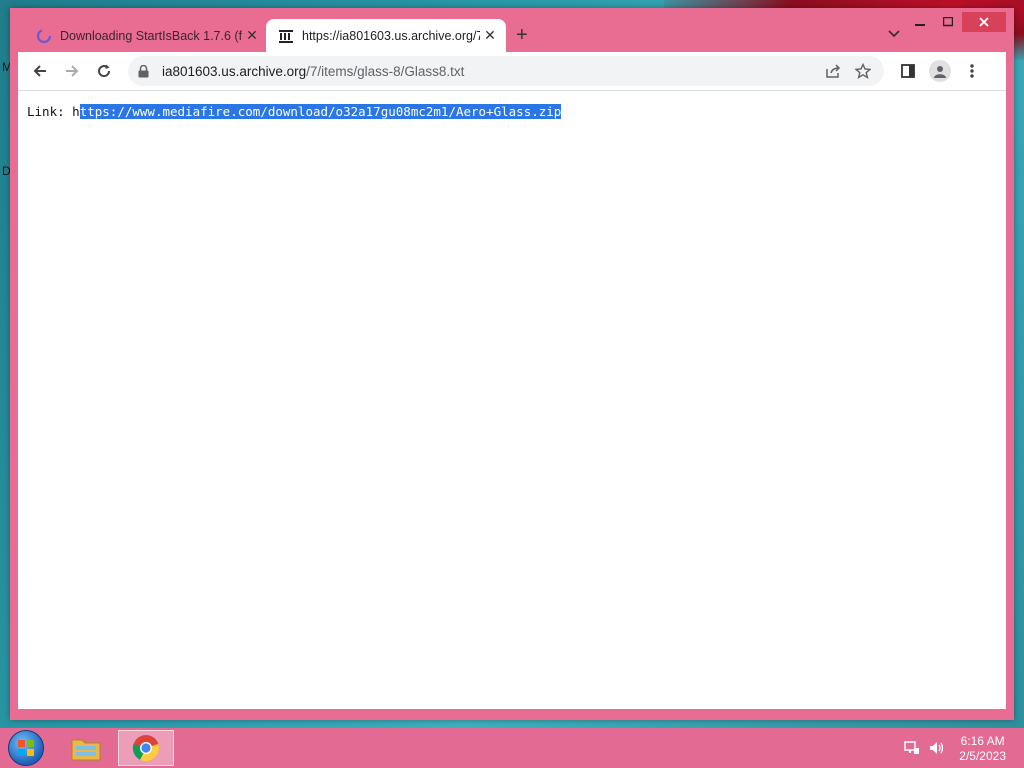 The height and width of the screenshot is (768, 1024). Describe the element at coordinates (924, 750) in the screenshot. I see `system-tray` at that location.